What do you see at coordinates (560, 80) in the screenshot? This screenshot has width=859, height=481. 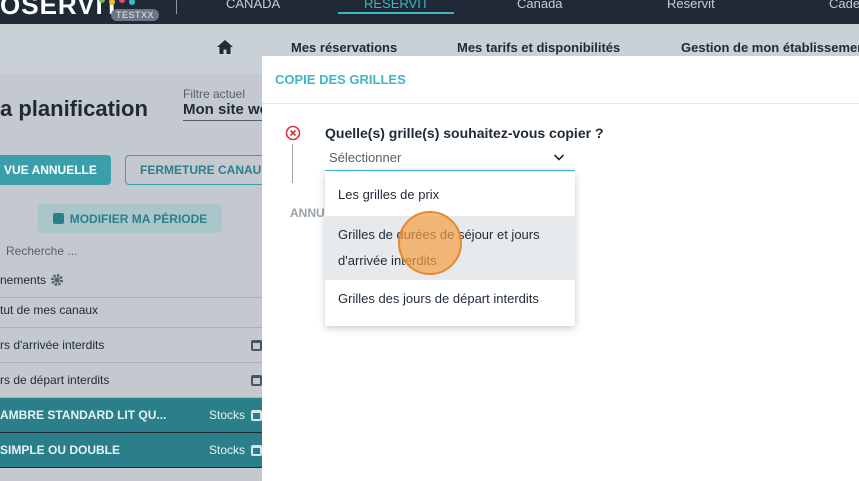 I see `modal-header: COPIE DES GRILLES` at bounding box center [560, 80].